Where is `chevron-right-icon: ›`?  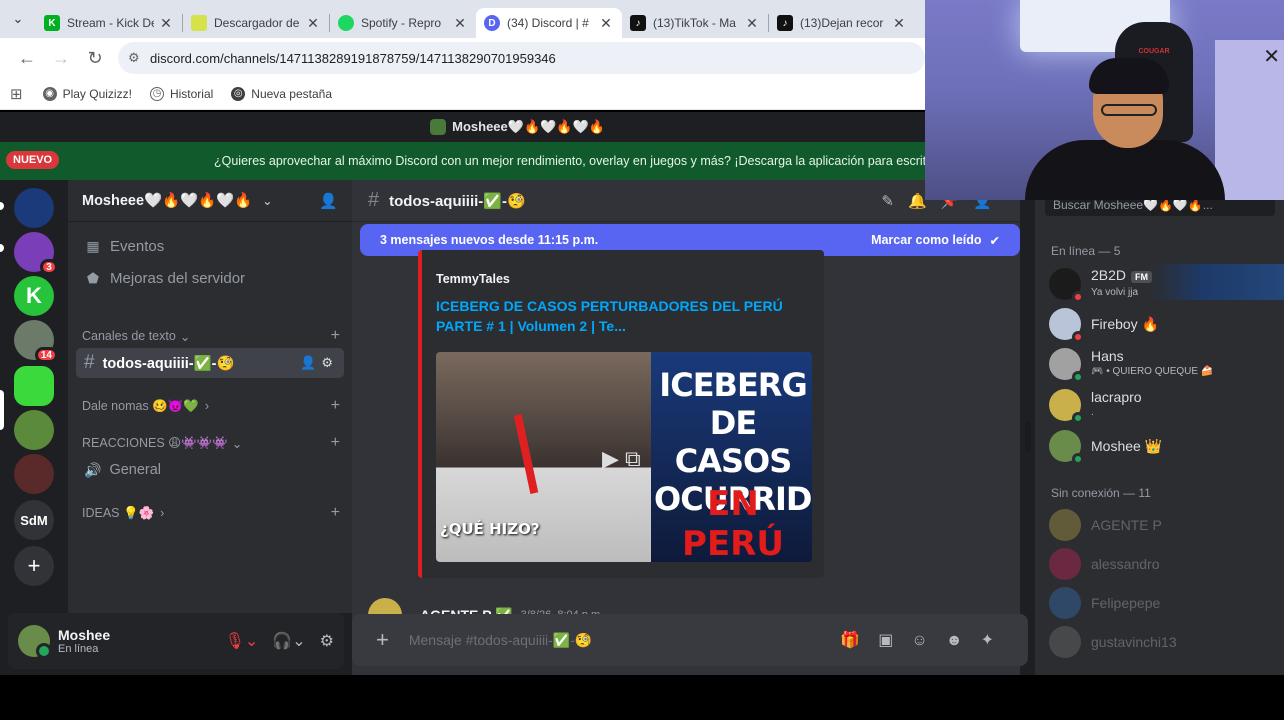 chevron-right-icon: › is located at coordinates (162, 513).